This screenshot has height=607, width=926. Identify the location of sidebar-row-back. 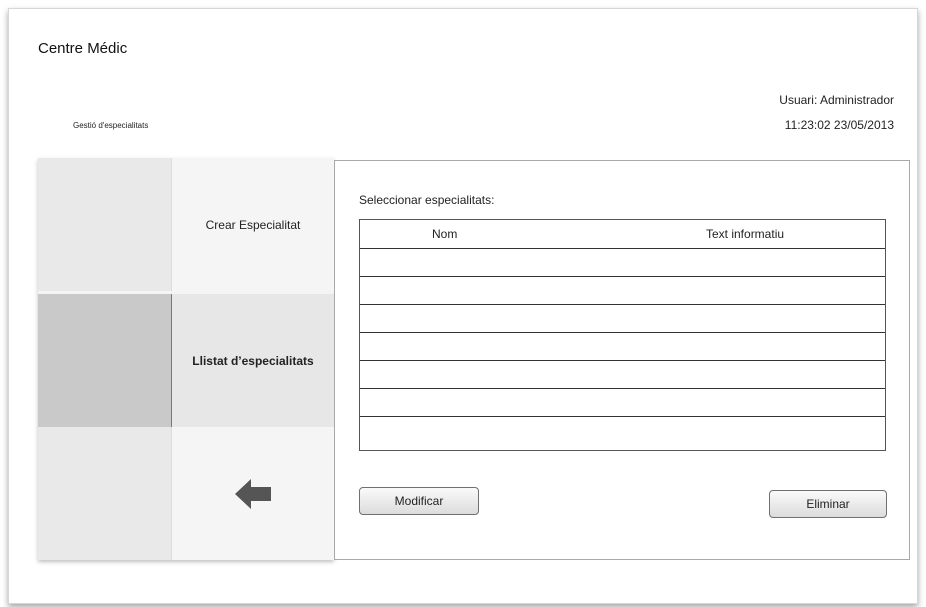
(186, 493).